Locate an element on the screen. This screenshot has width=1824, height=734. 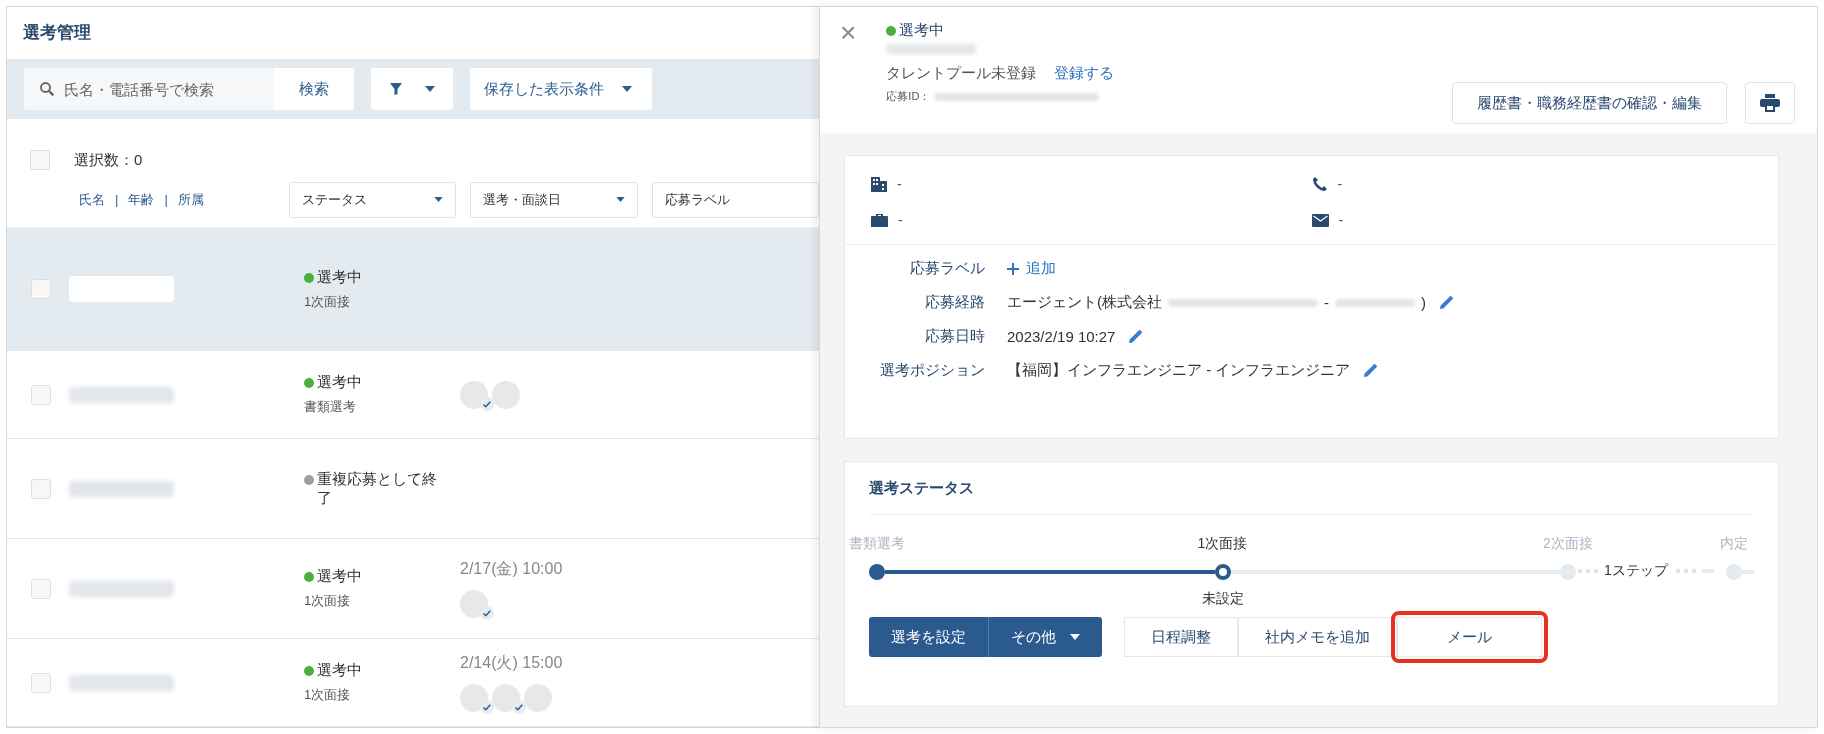
field-value: - is located at coordinates (1326, 302).